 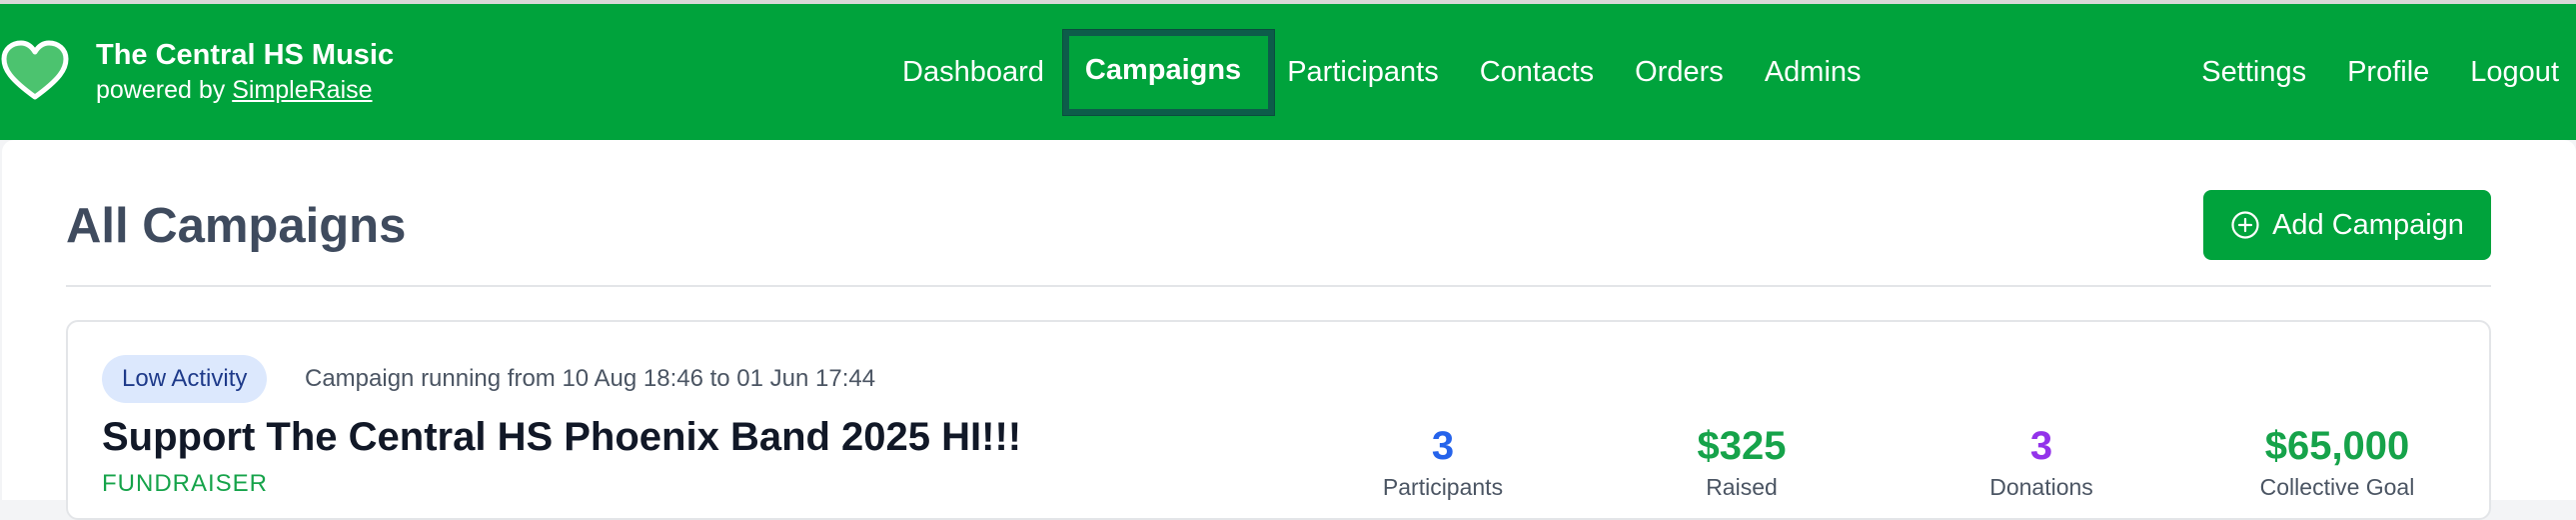 I want to click on add-campaign-label: Add Campaign, so click(x=2368, y=224).